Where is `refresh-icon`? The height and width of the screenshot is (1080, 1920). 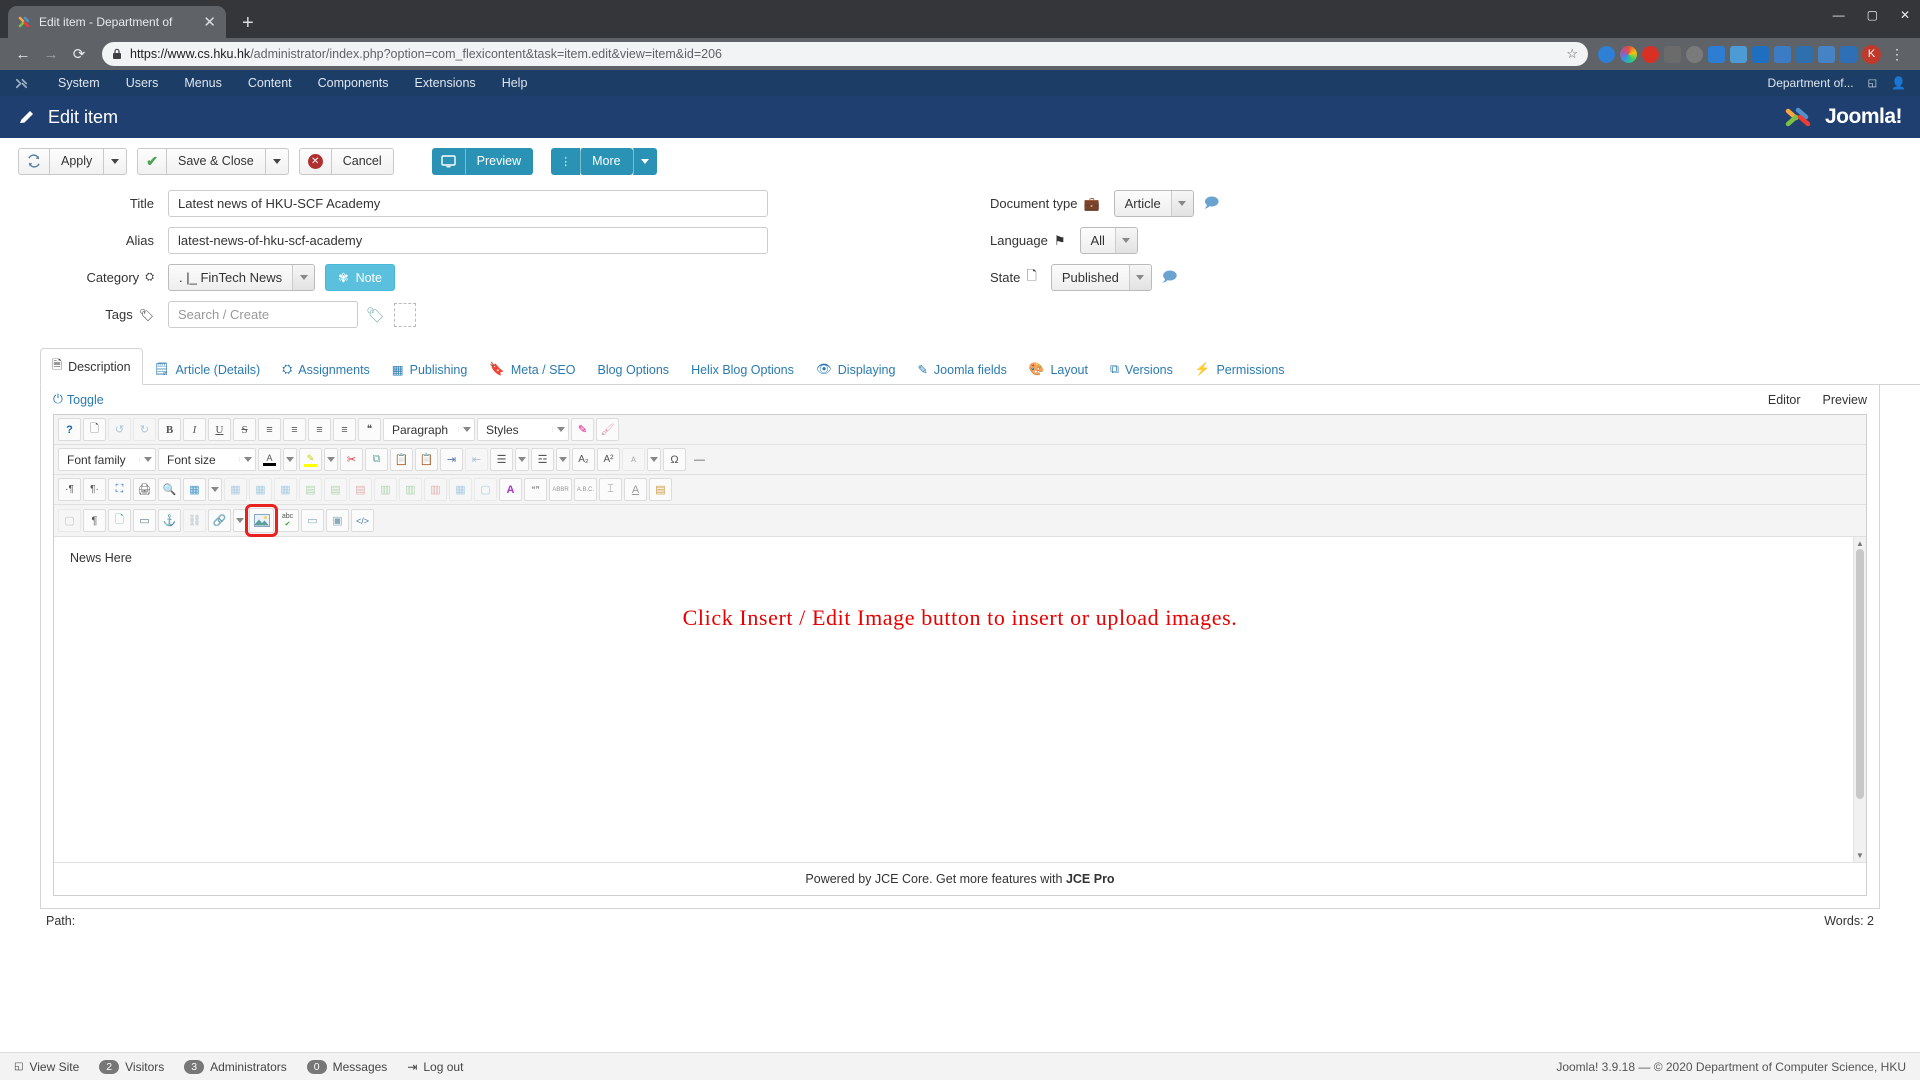
refresh-icon is located at coordinates (34, 161).